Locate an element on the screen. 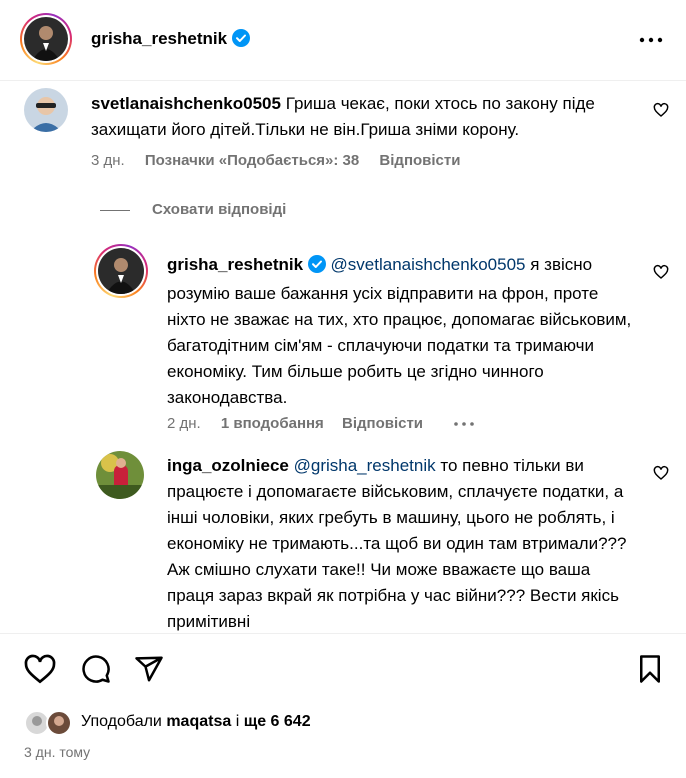 Image resolution: width=686 pixels, height=778 pixels. reply-more-icon is located at coordinates (464, 423).